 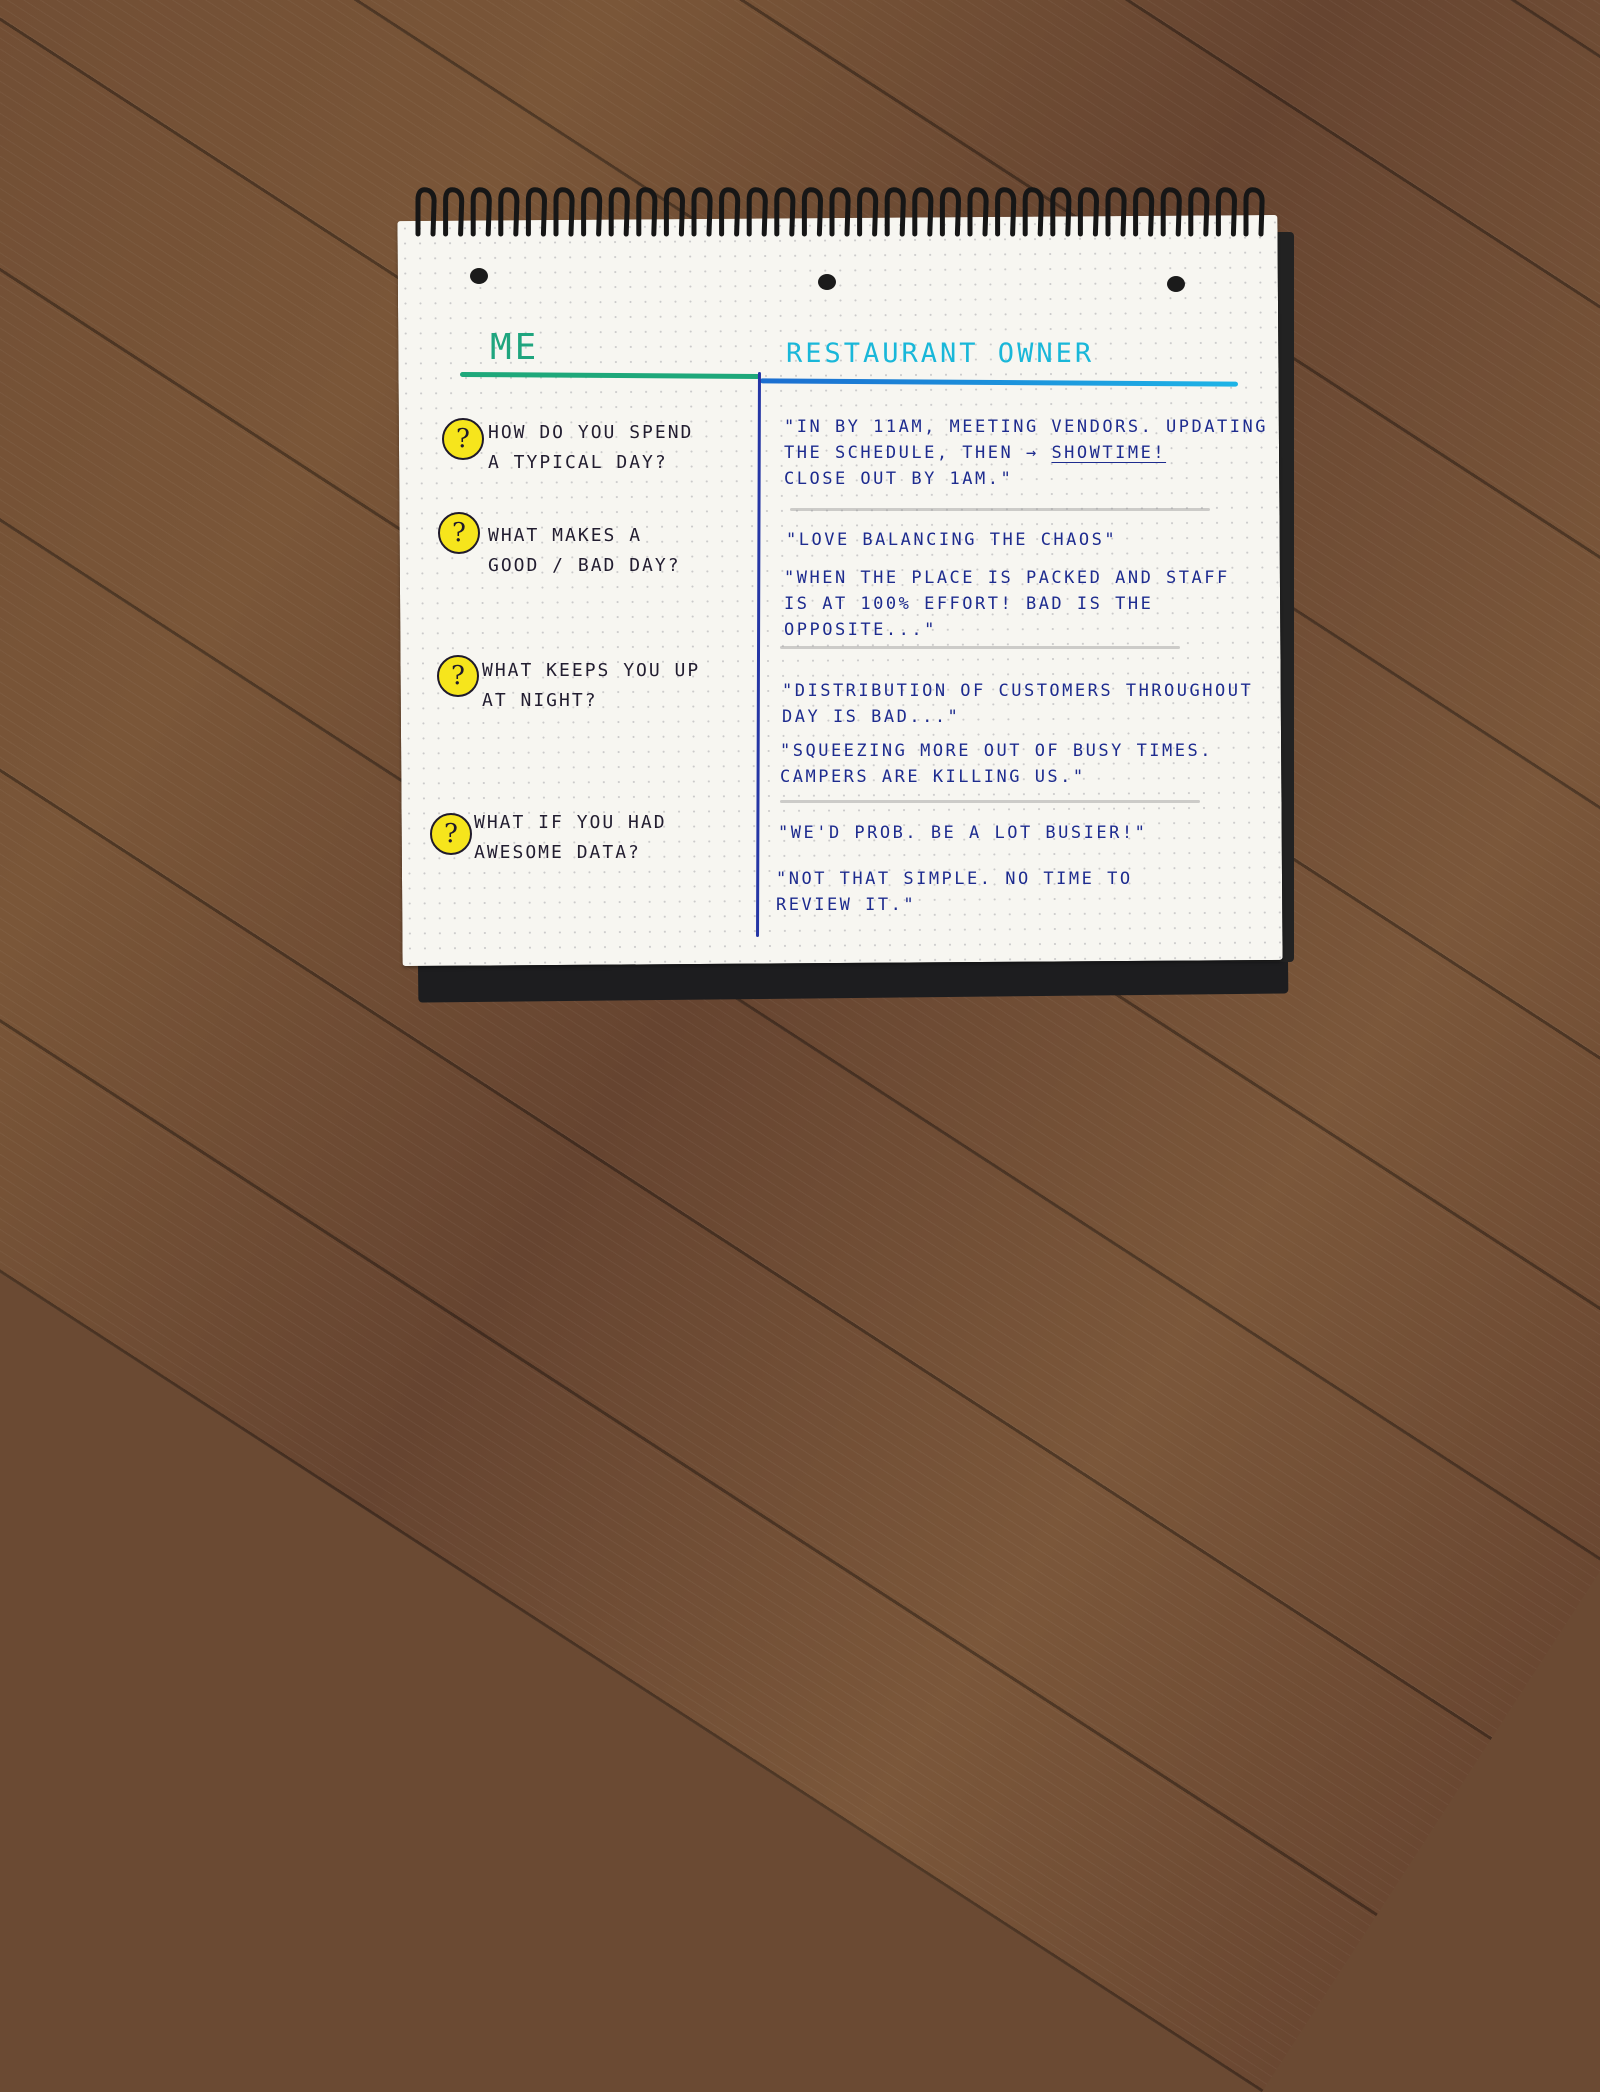 I want to click on answer-text: "LOVE BALANCING THE CHAOS", so click(x=952, y=540).